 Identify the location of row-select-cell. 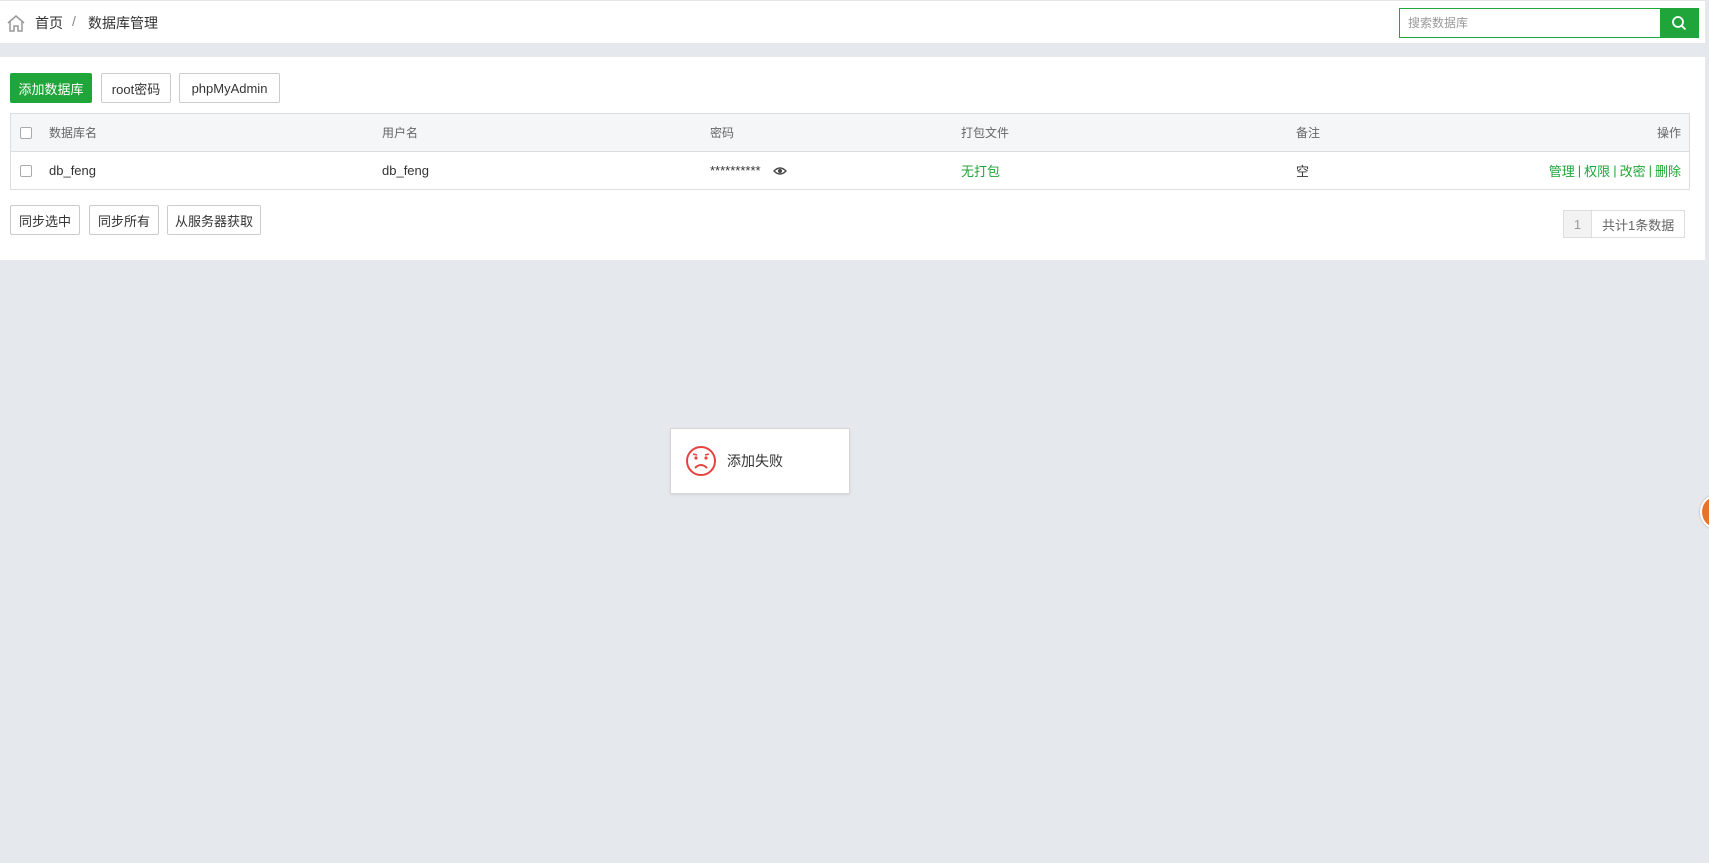
(26, 170).